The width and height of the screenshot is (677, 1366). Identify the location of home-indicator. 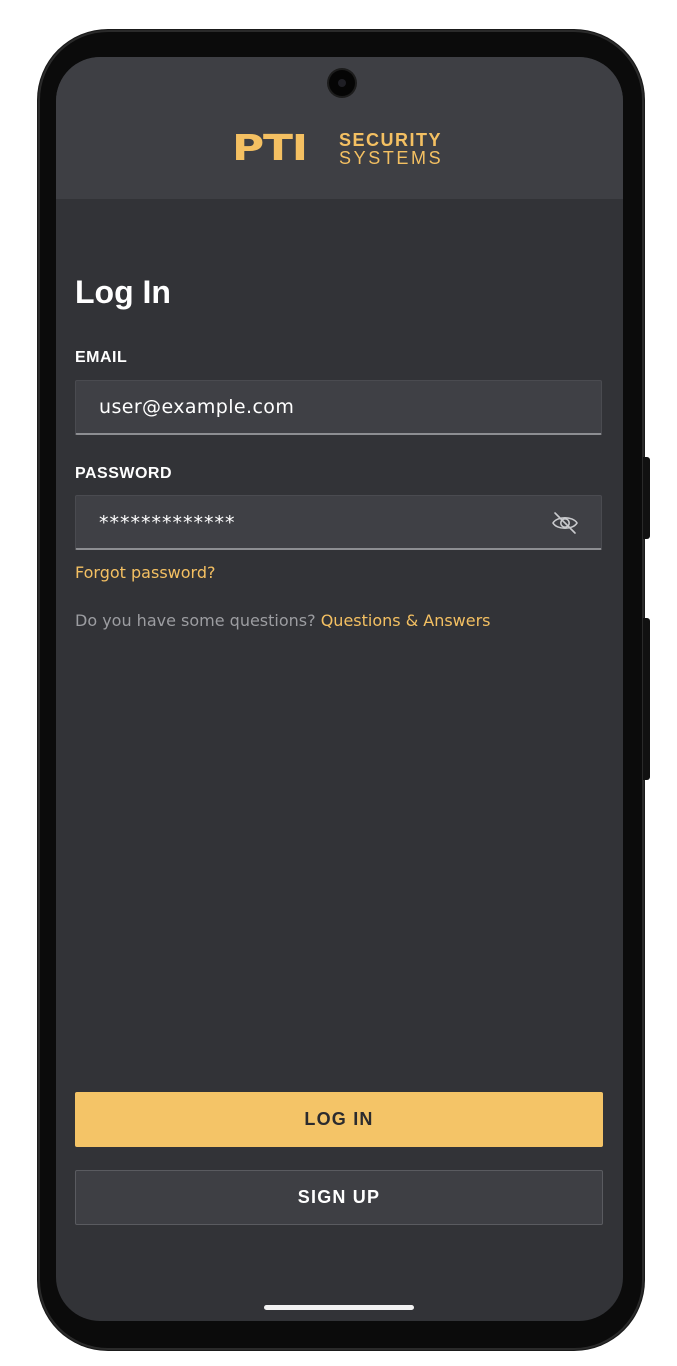
(339, 1307).